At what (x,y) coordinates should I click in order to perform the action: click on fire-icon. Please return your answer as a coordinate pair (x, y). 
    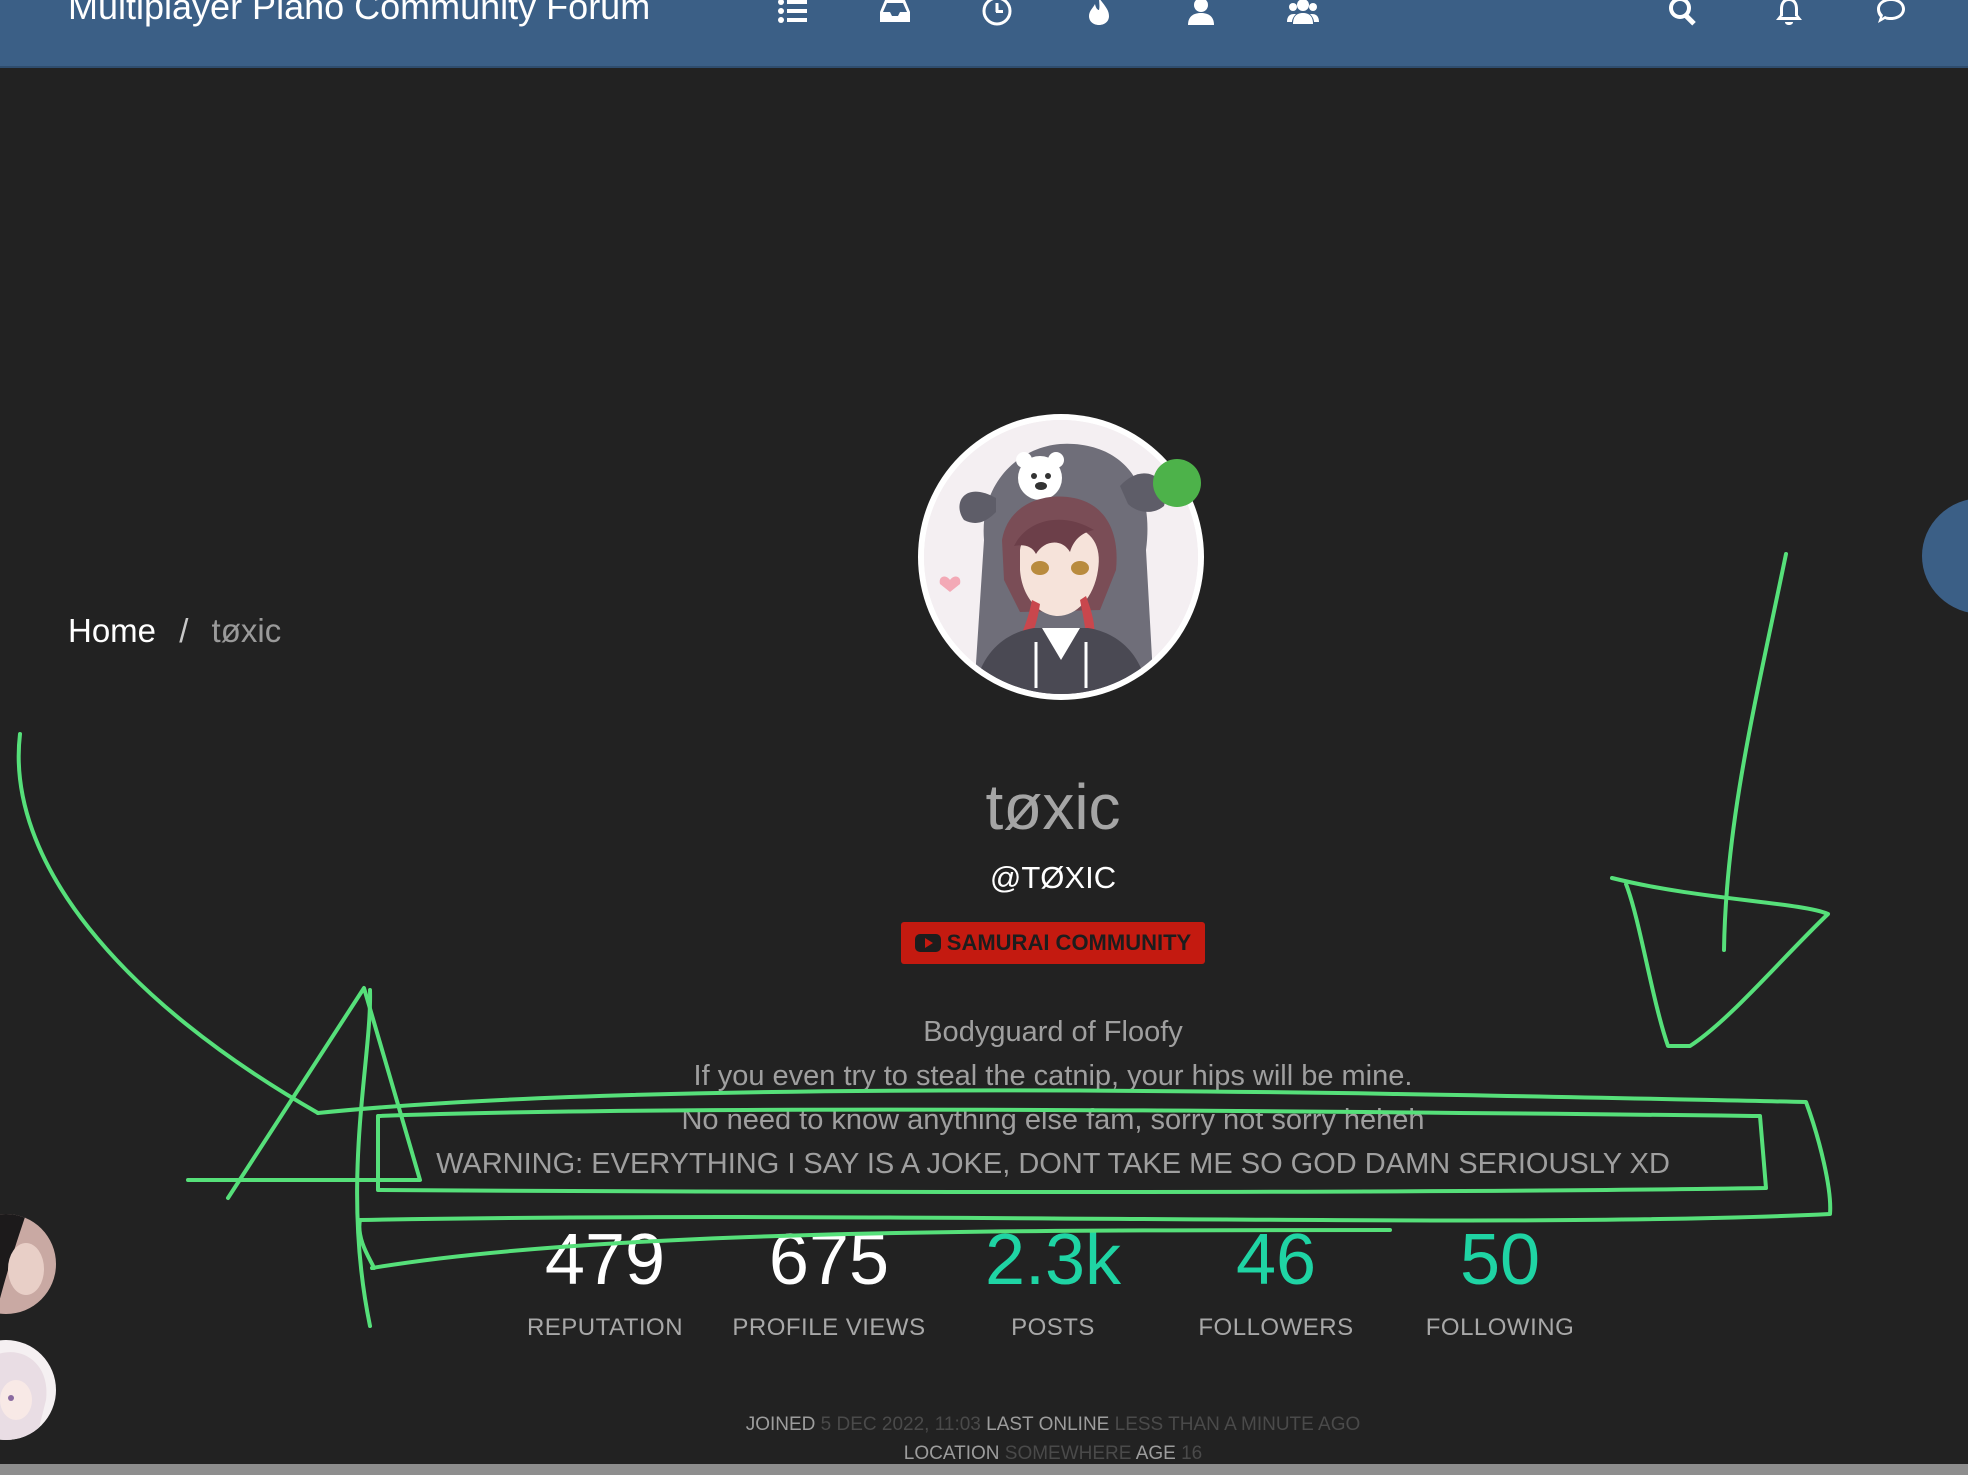
    Looking at the image, I should click on (1099, 13).